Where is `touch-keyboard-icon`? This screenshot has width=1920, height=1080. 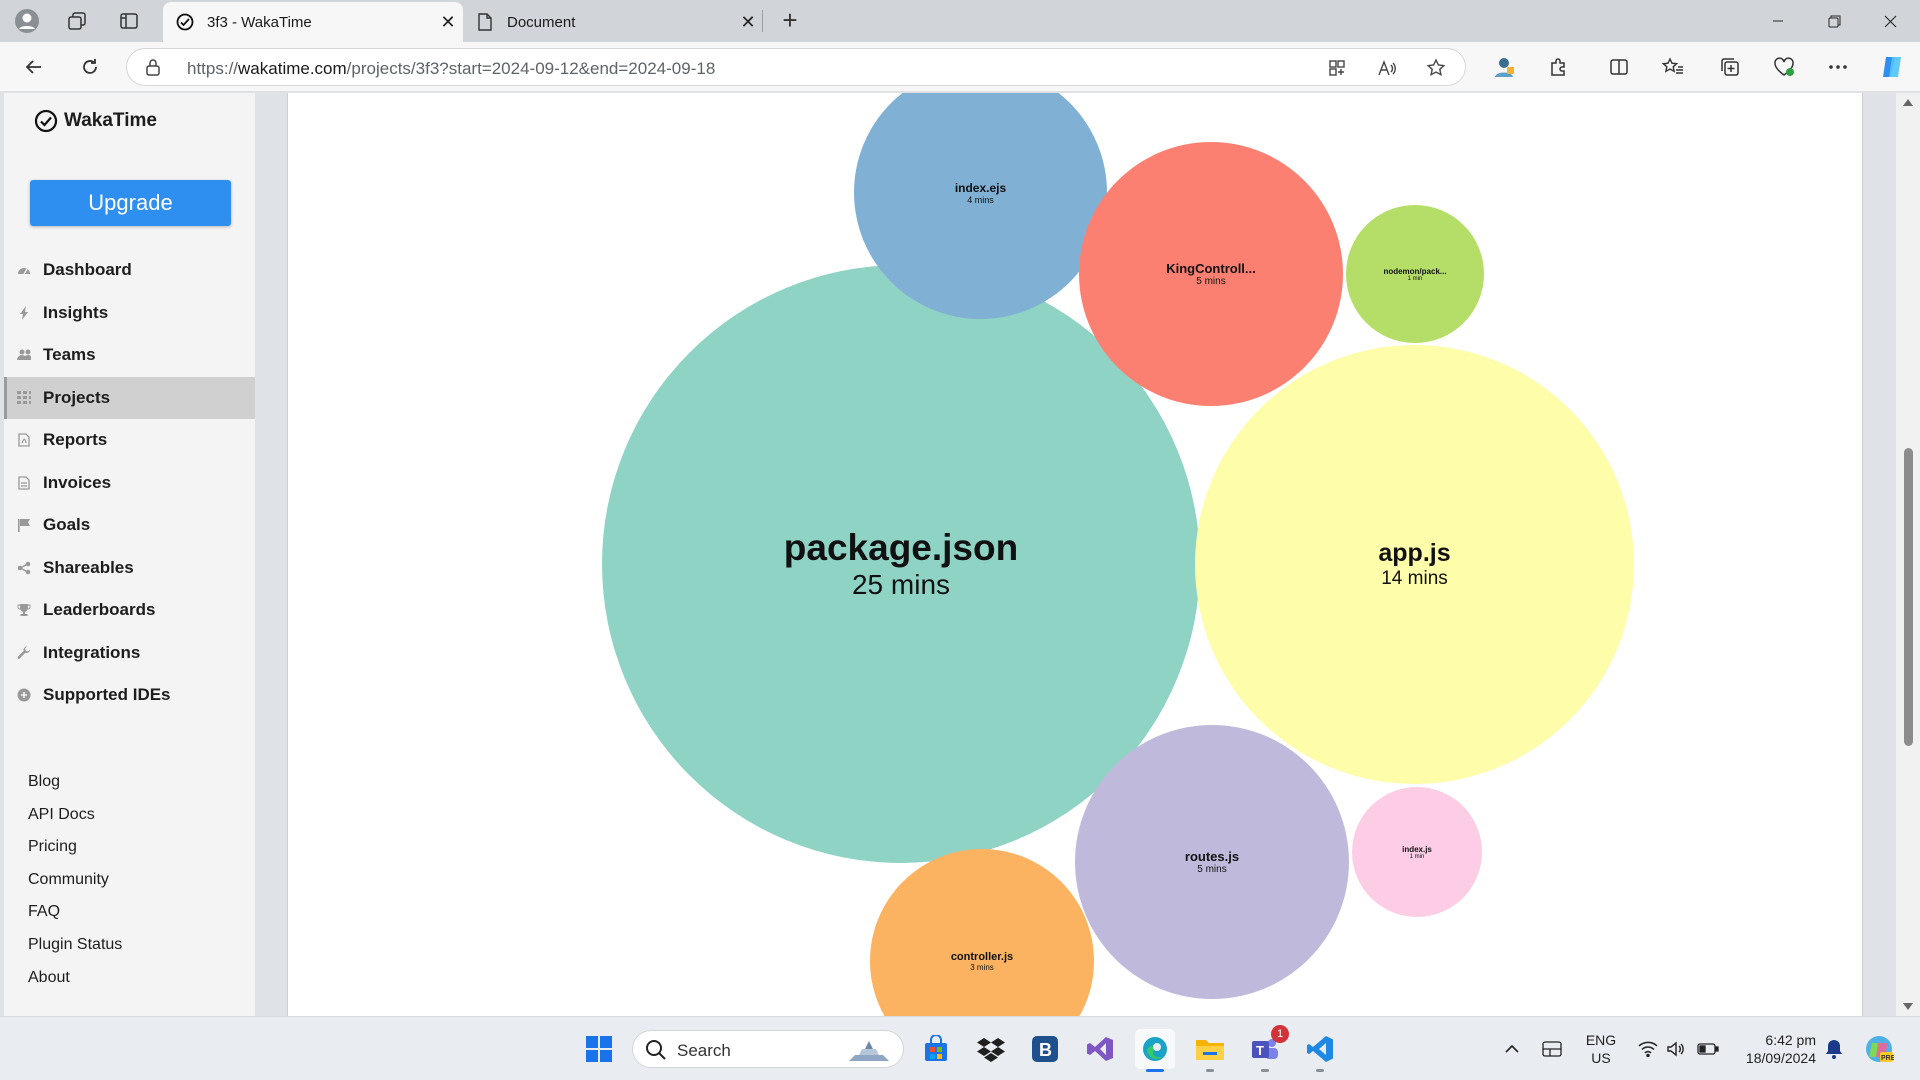 touch-keyboard-icon is located at coordinates (1552, 1048).